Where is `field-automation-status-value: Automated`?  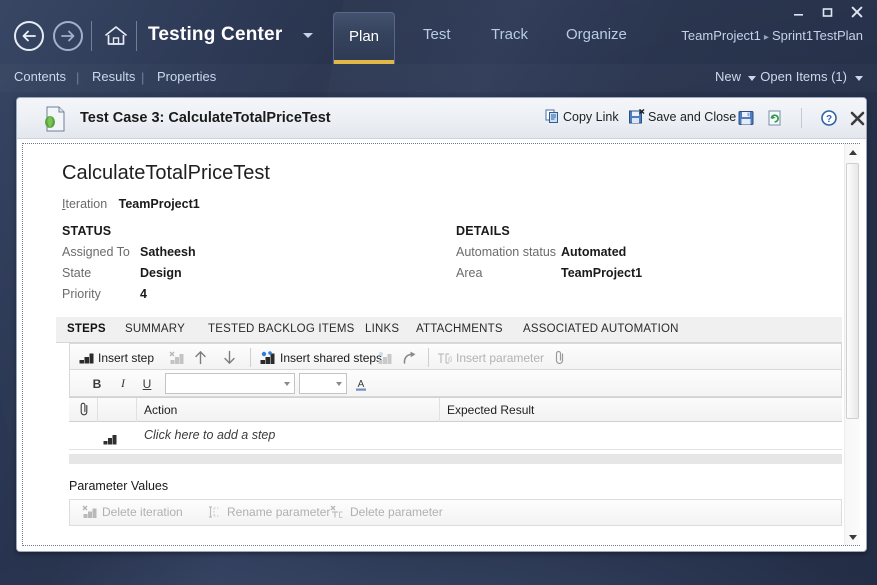
field-automation-status-value: Automated is located at coordinates (593, 252).